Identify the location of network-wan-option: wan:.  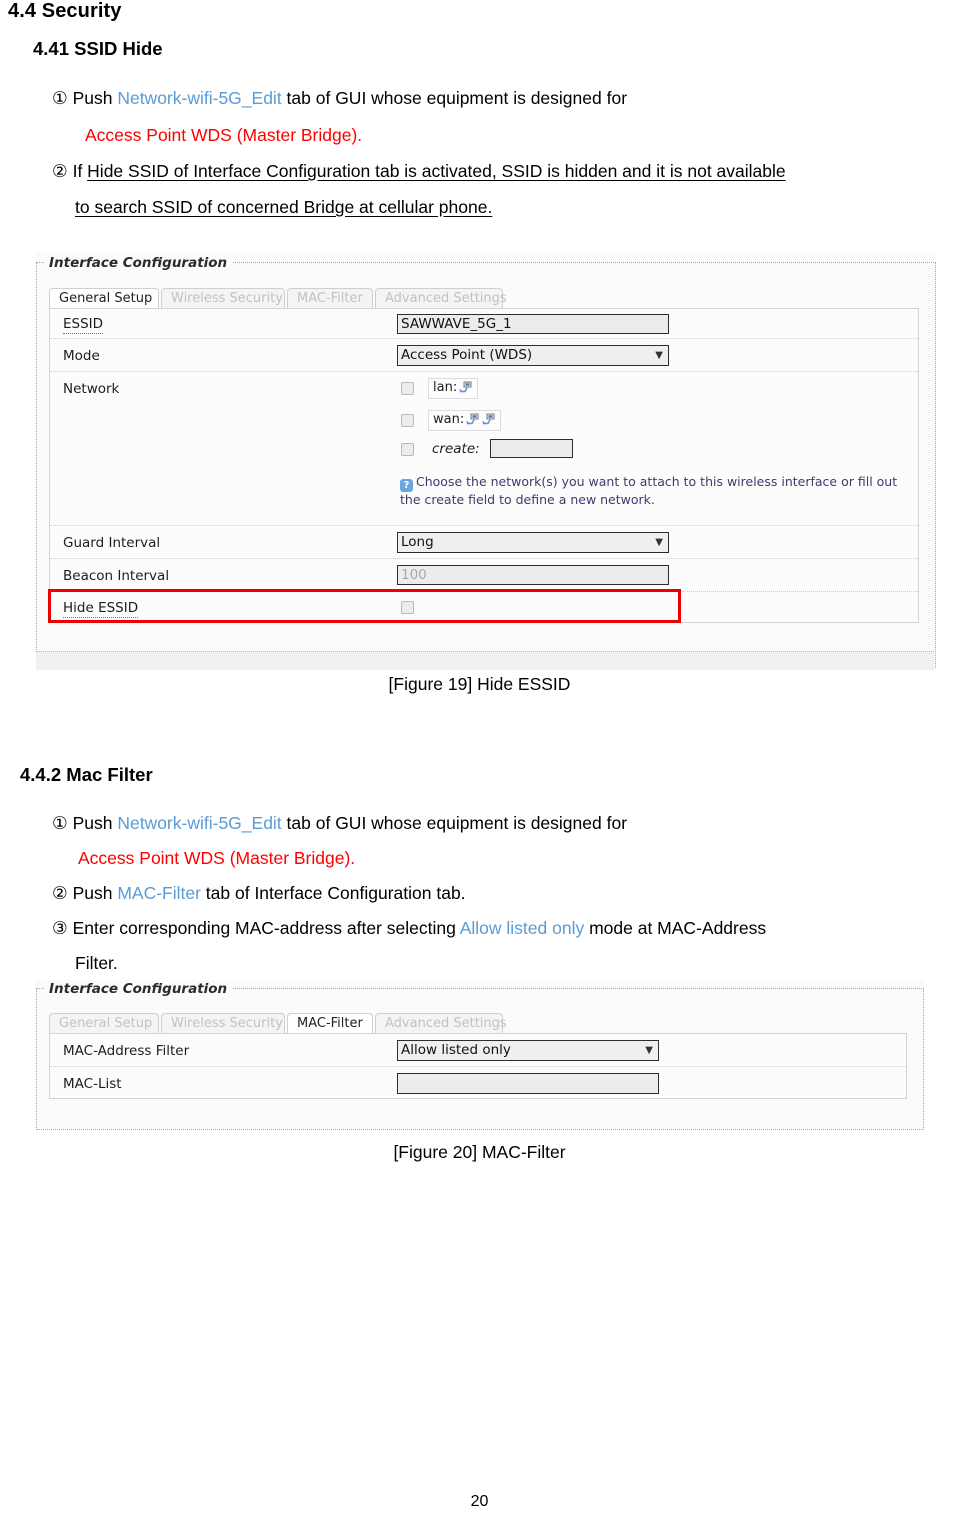
(465, 420).